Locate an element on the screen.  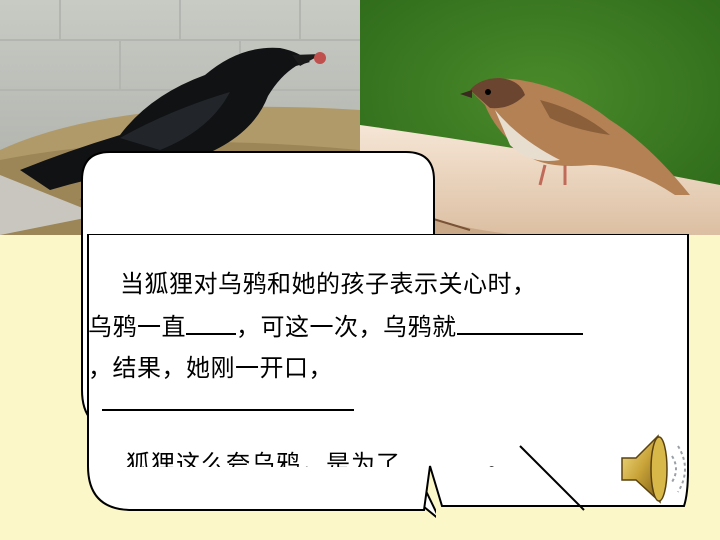
hidden-question-end: 。 is located at coordinates (499, 458).